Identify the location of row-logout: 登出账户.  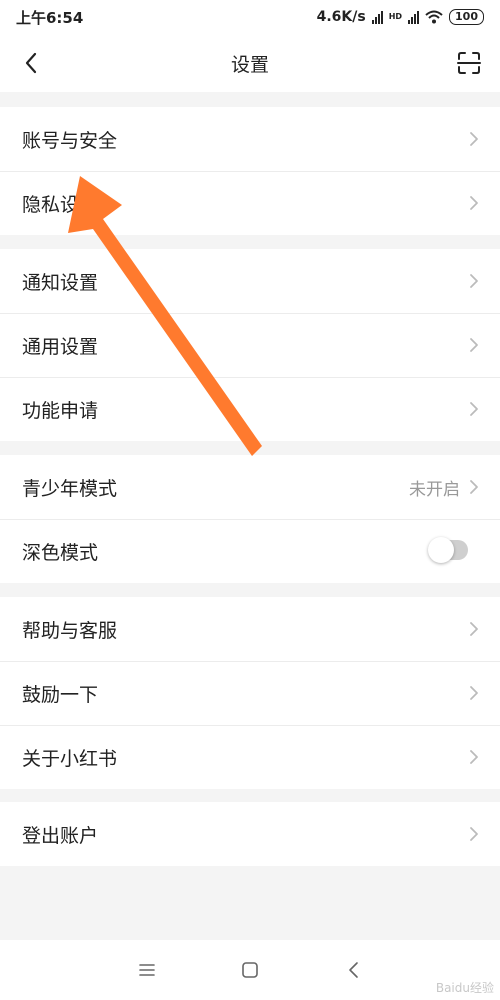
(250, 834).